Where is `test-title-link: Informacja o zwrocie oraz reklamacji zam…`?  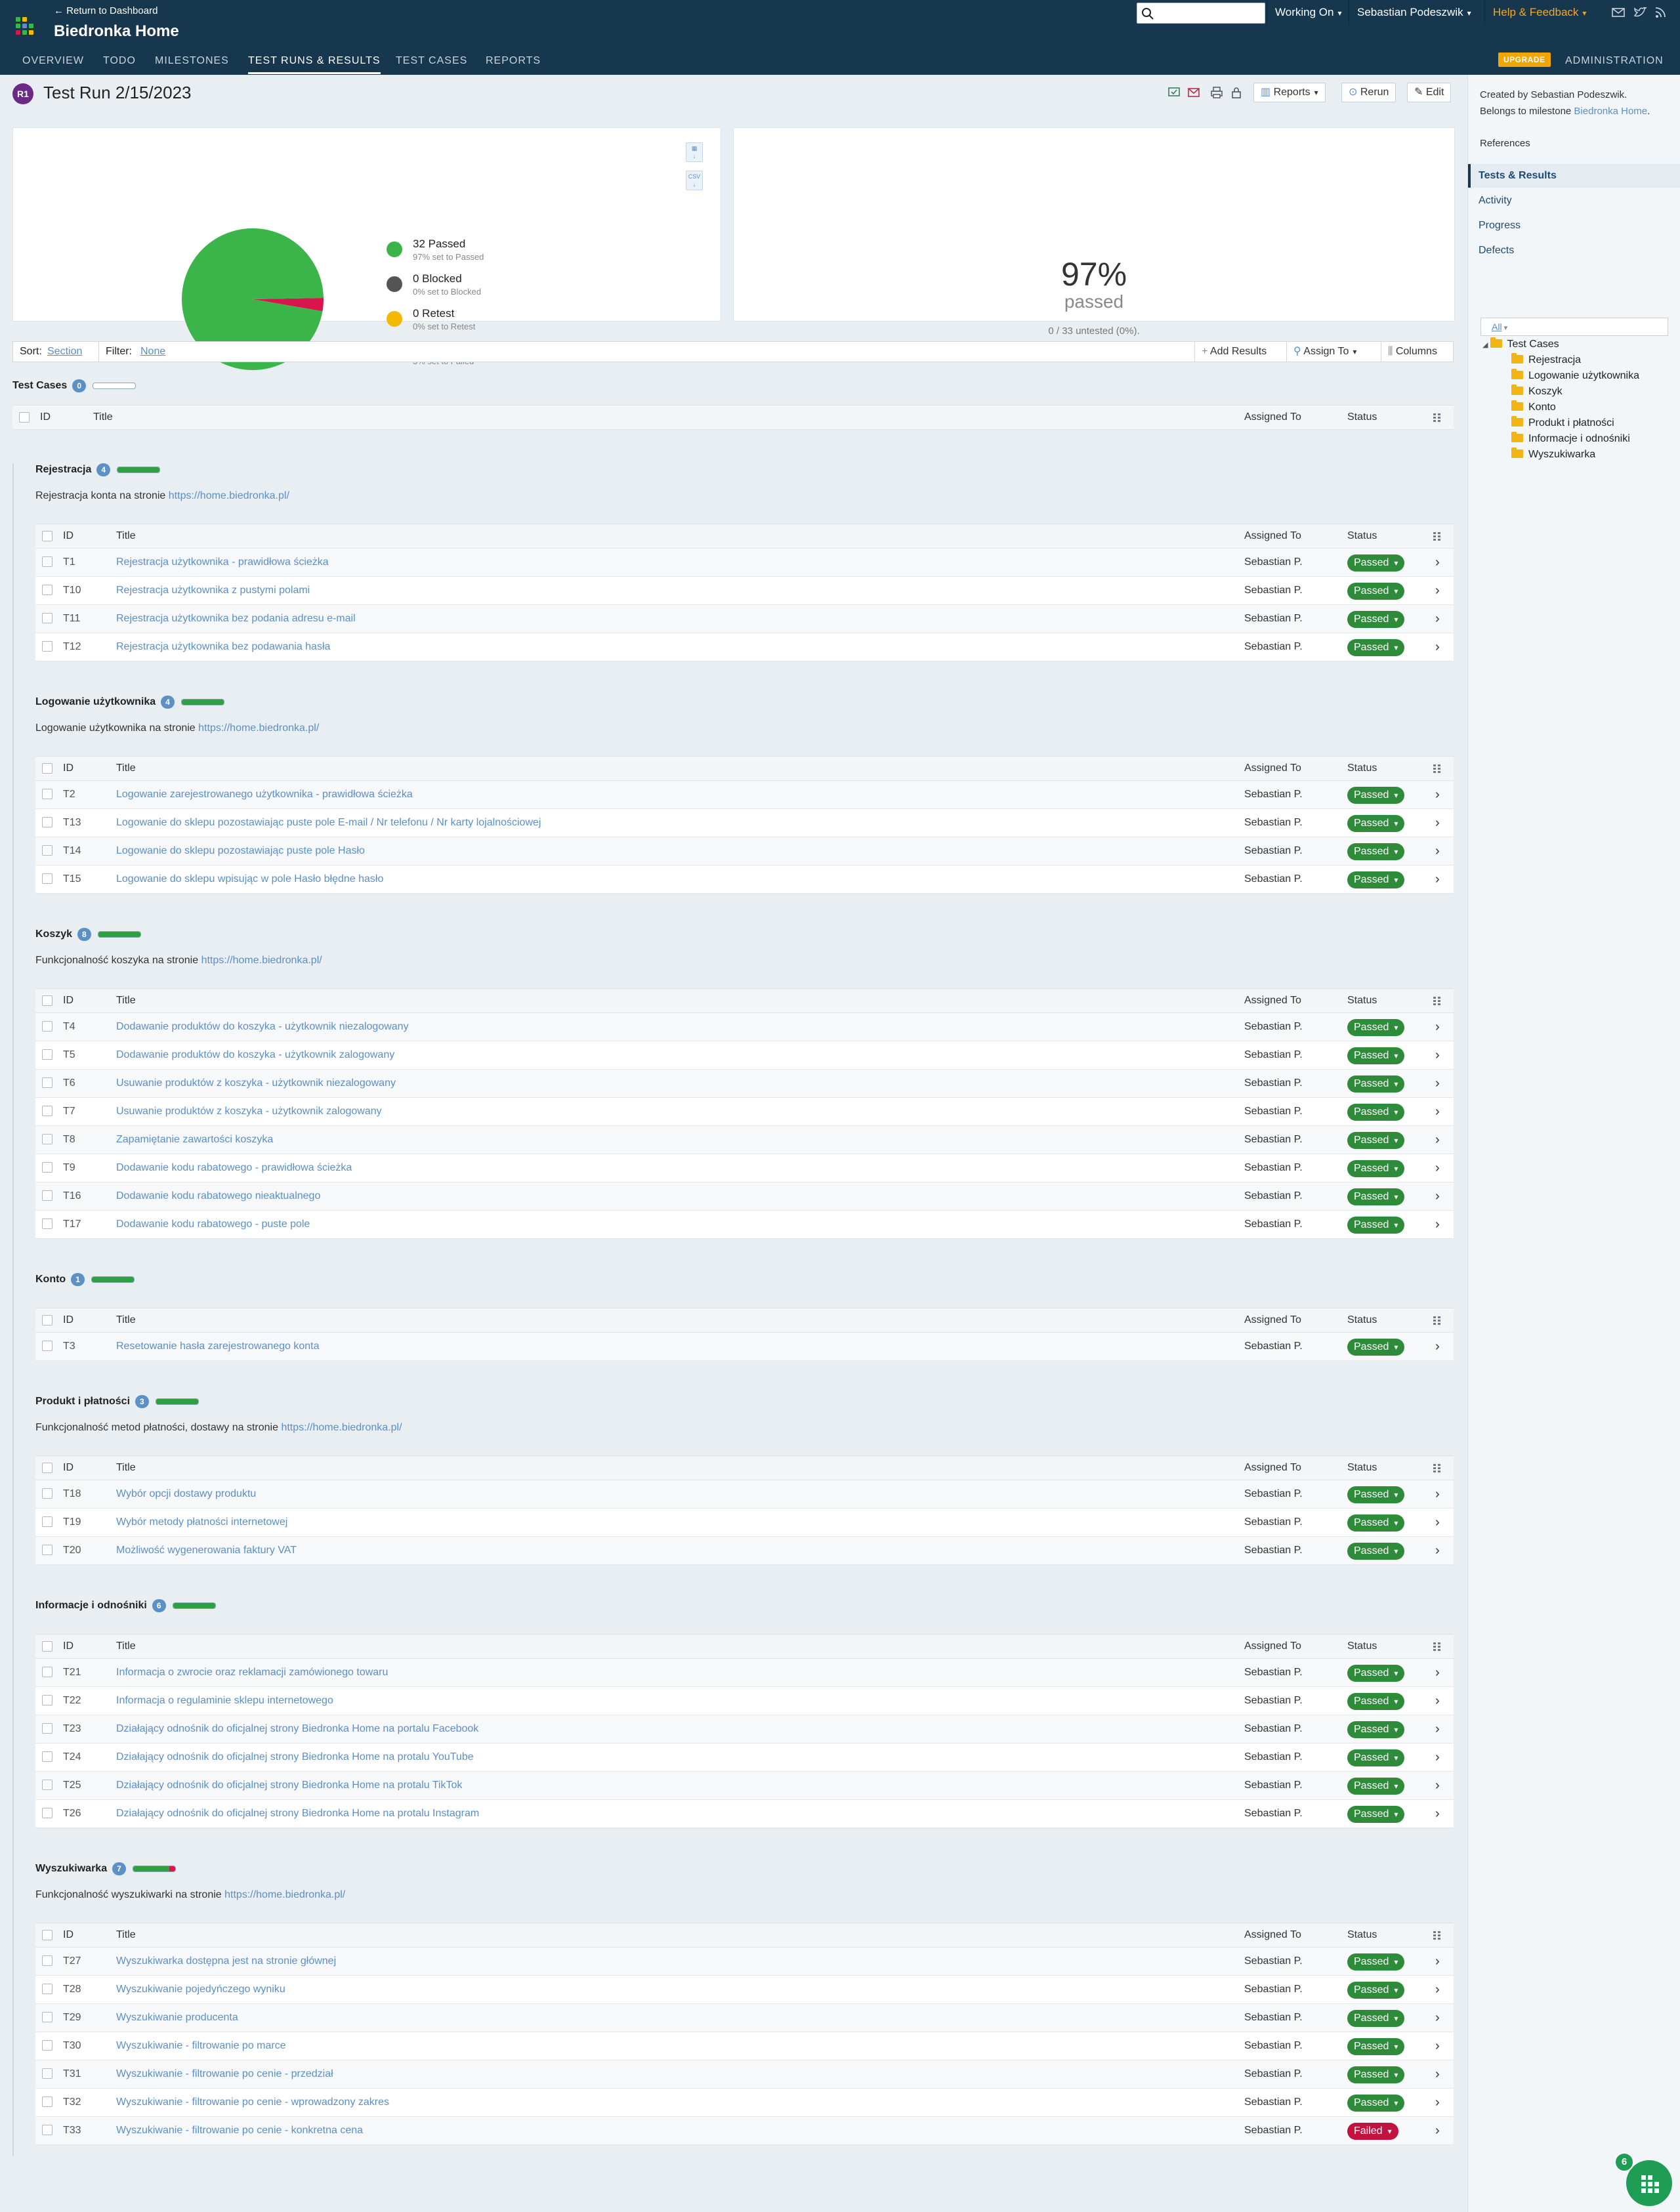
test-title-link: Informacja o zwrocie oraz reklamacji zam… is located at coordinates (252, 1672).